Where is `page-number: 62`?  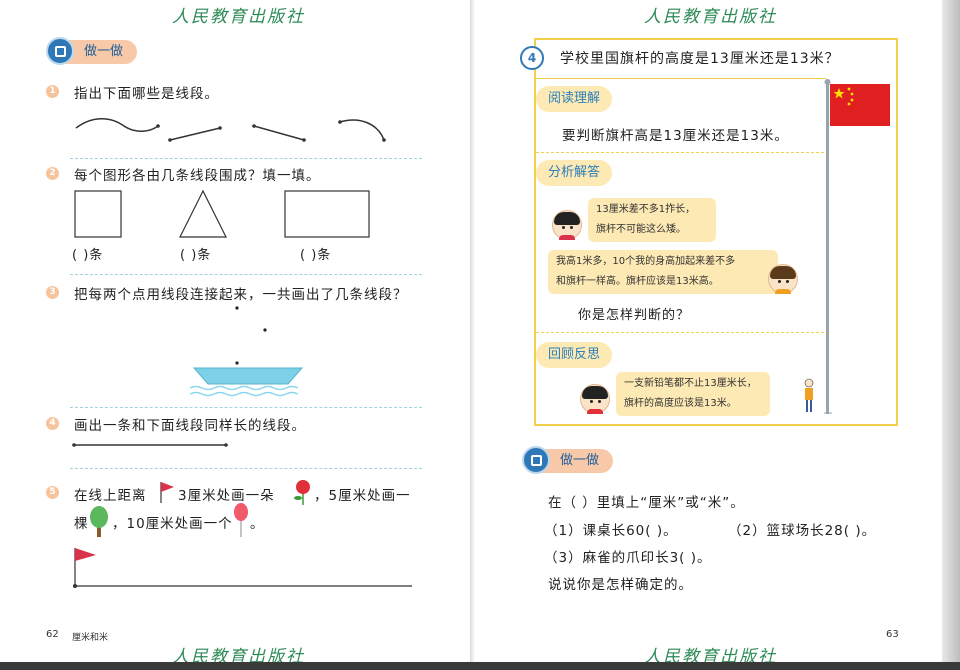 page-number: 62 is located at coordinates (52, 634).